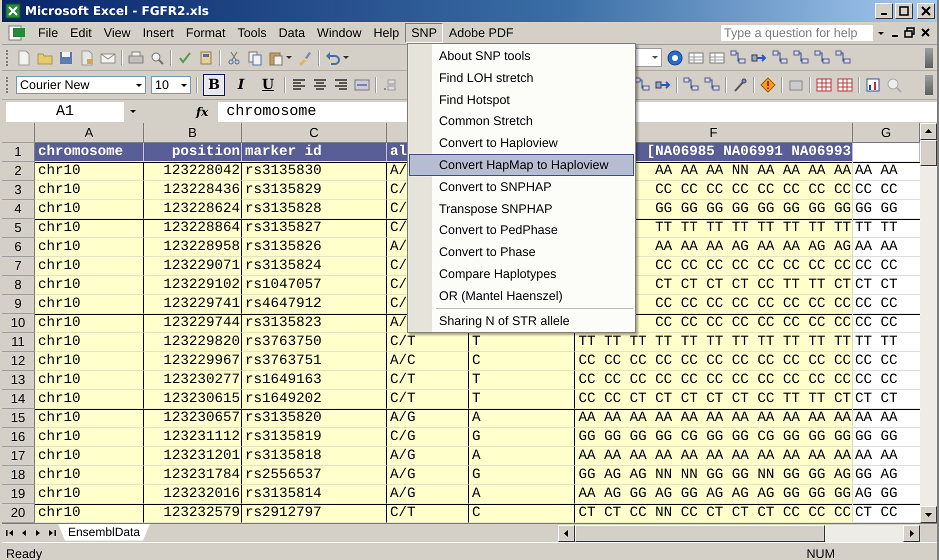  What do you see at coordinates (193, 285) in the screenshot?
I see `table-cell: 123229102` at bounding box center [193, 285].